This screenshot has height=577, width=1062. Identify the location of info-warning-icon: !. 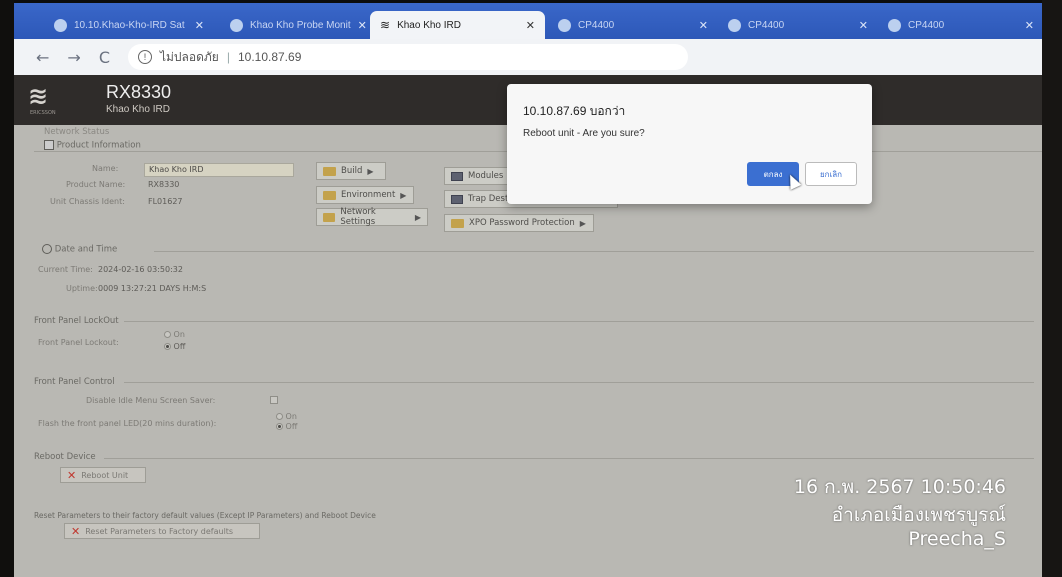
(144, 57).